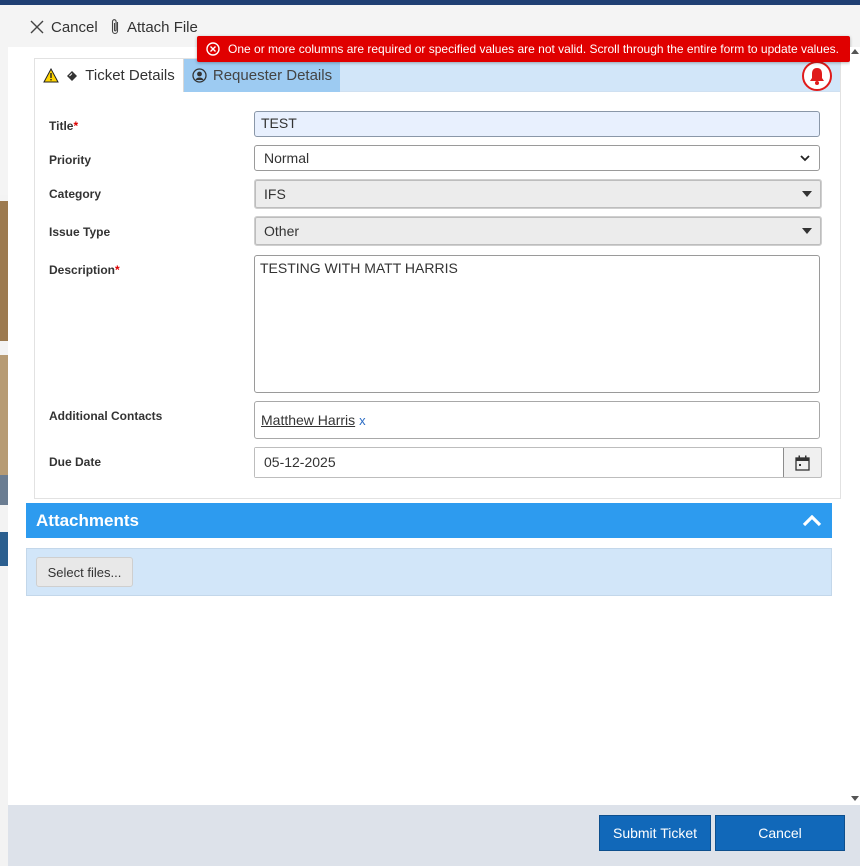  What do you see at coordinates (308, 420) in the screenshot?
I see `contact-chip: Matthew Harris` at bounding box center [308, 420].